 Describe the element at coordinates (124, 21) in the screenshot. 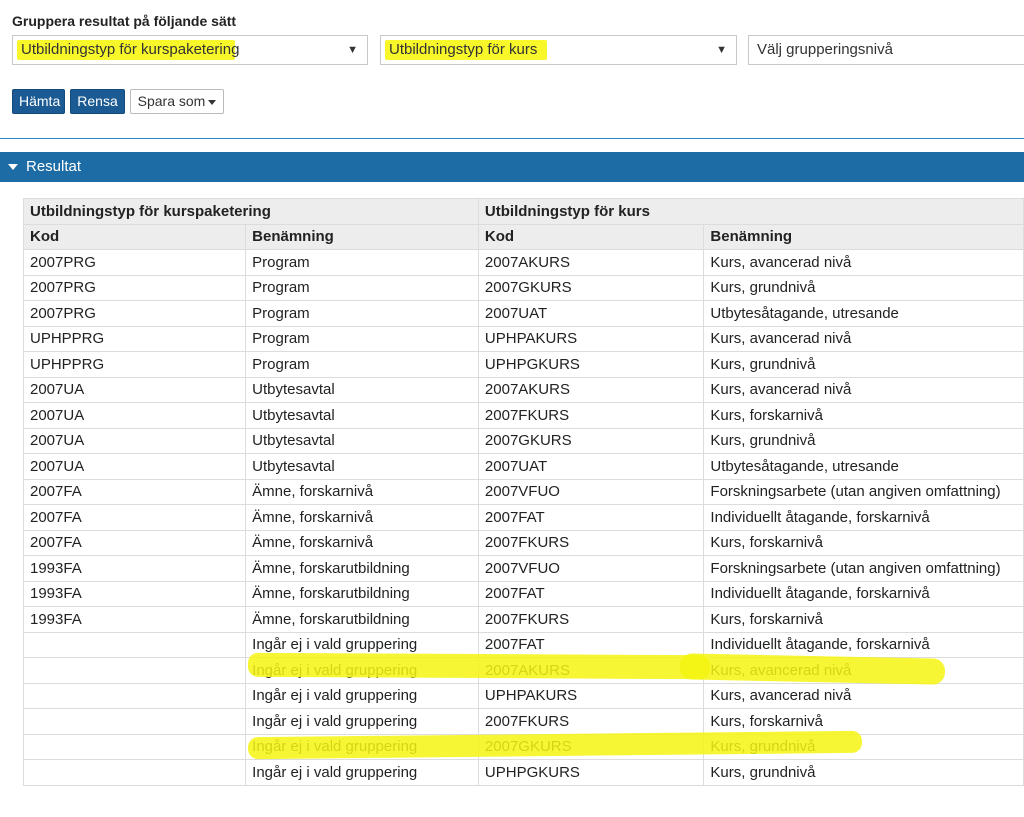

I see `group-by-label: Gruppera resultat på följande sätt` at that location.